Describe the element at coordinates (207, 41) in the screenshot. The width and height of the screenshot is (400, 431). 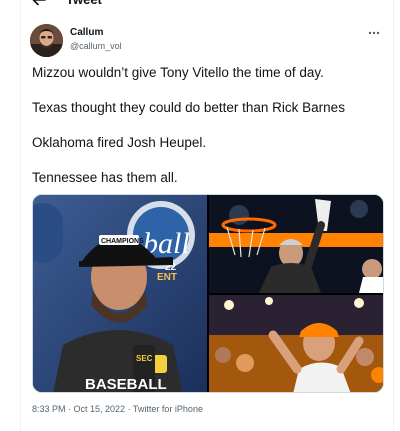
I see `tweet-header: Callum @callum_vol` at that location.